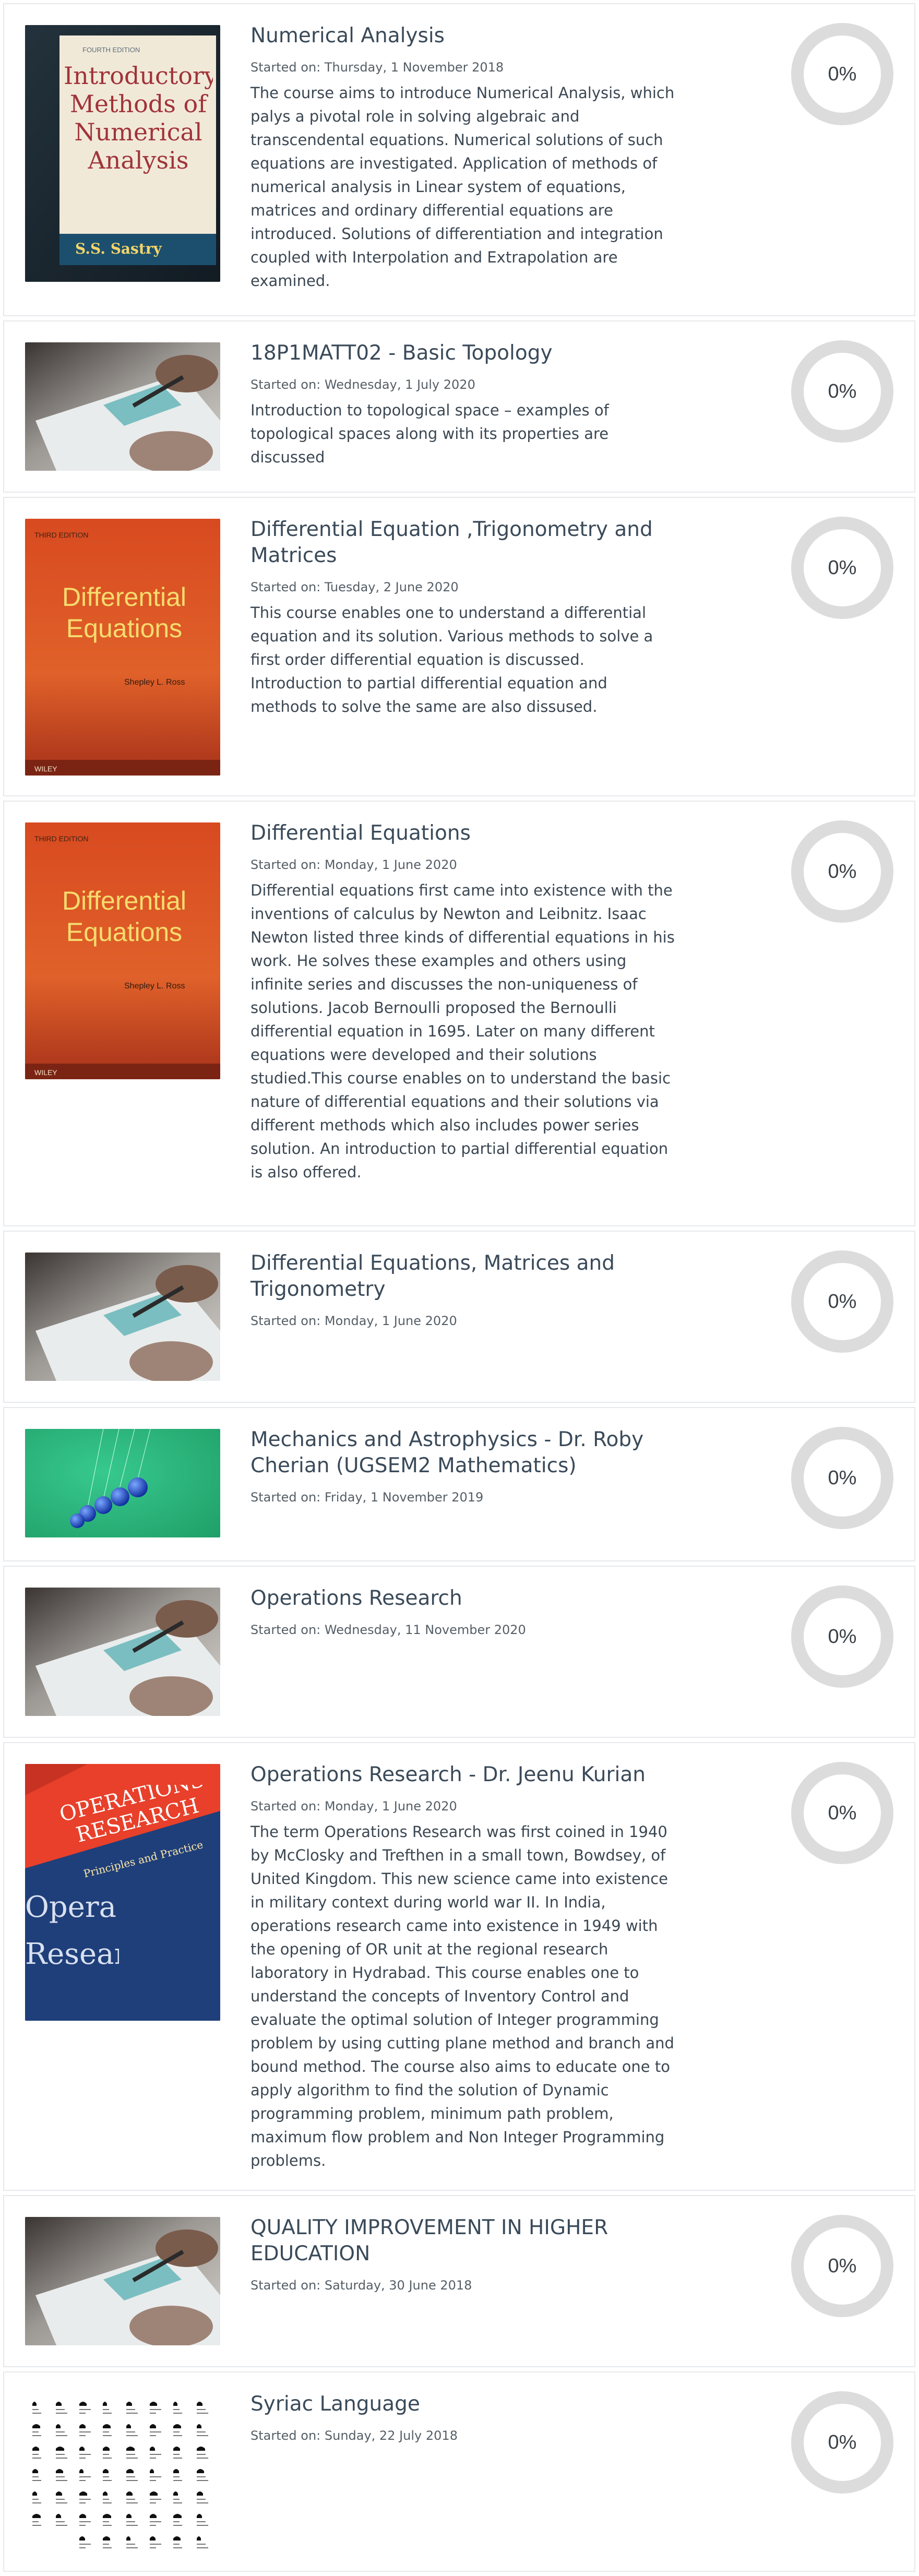 This screenshot has height=2576, width=919. I want to click on course-start-date: Started on: Thursday, 1 November 2018, so click(377, 67).